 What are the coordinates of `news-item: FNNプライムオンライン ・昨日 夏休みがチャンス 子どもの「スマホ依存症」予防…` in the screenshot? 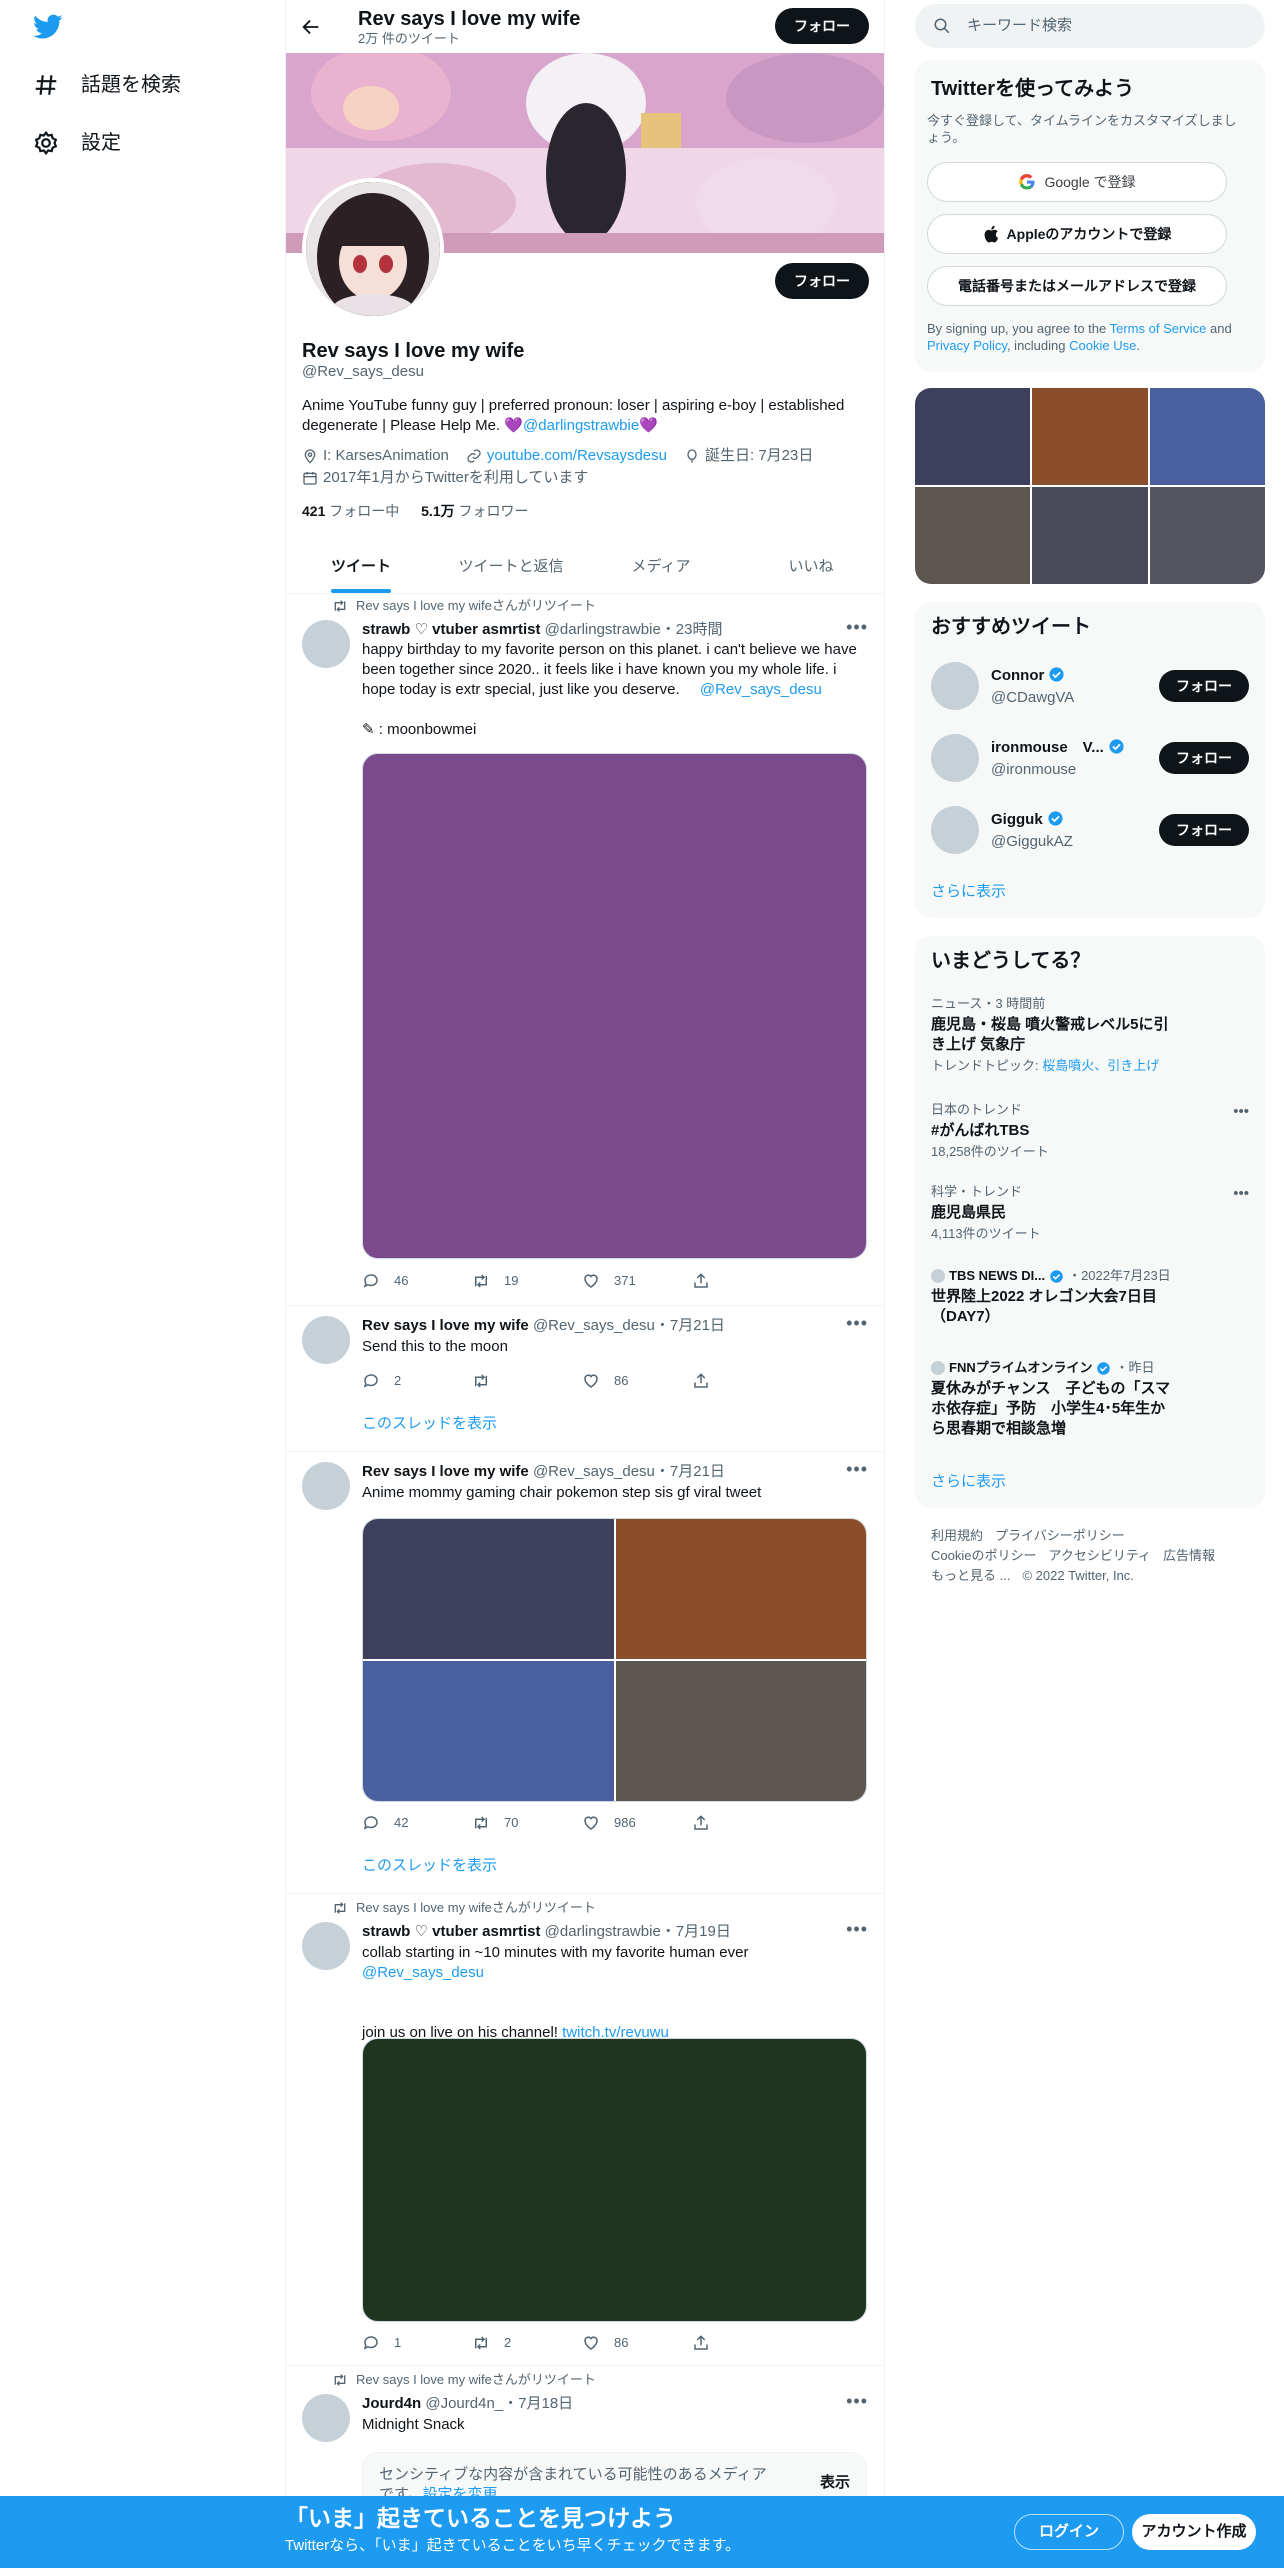 It's located at (1090, 1399).